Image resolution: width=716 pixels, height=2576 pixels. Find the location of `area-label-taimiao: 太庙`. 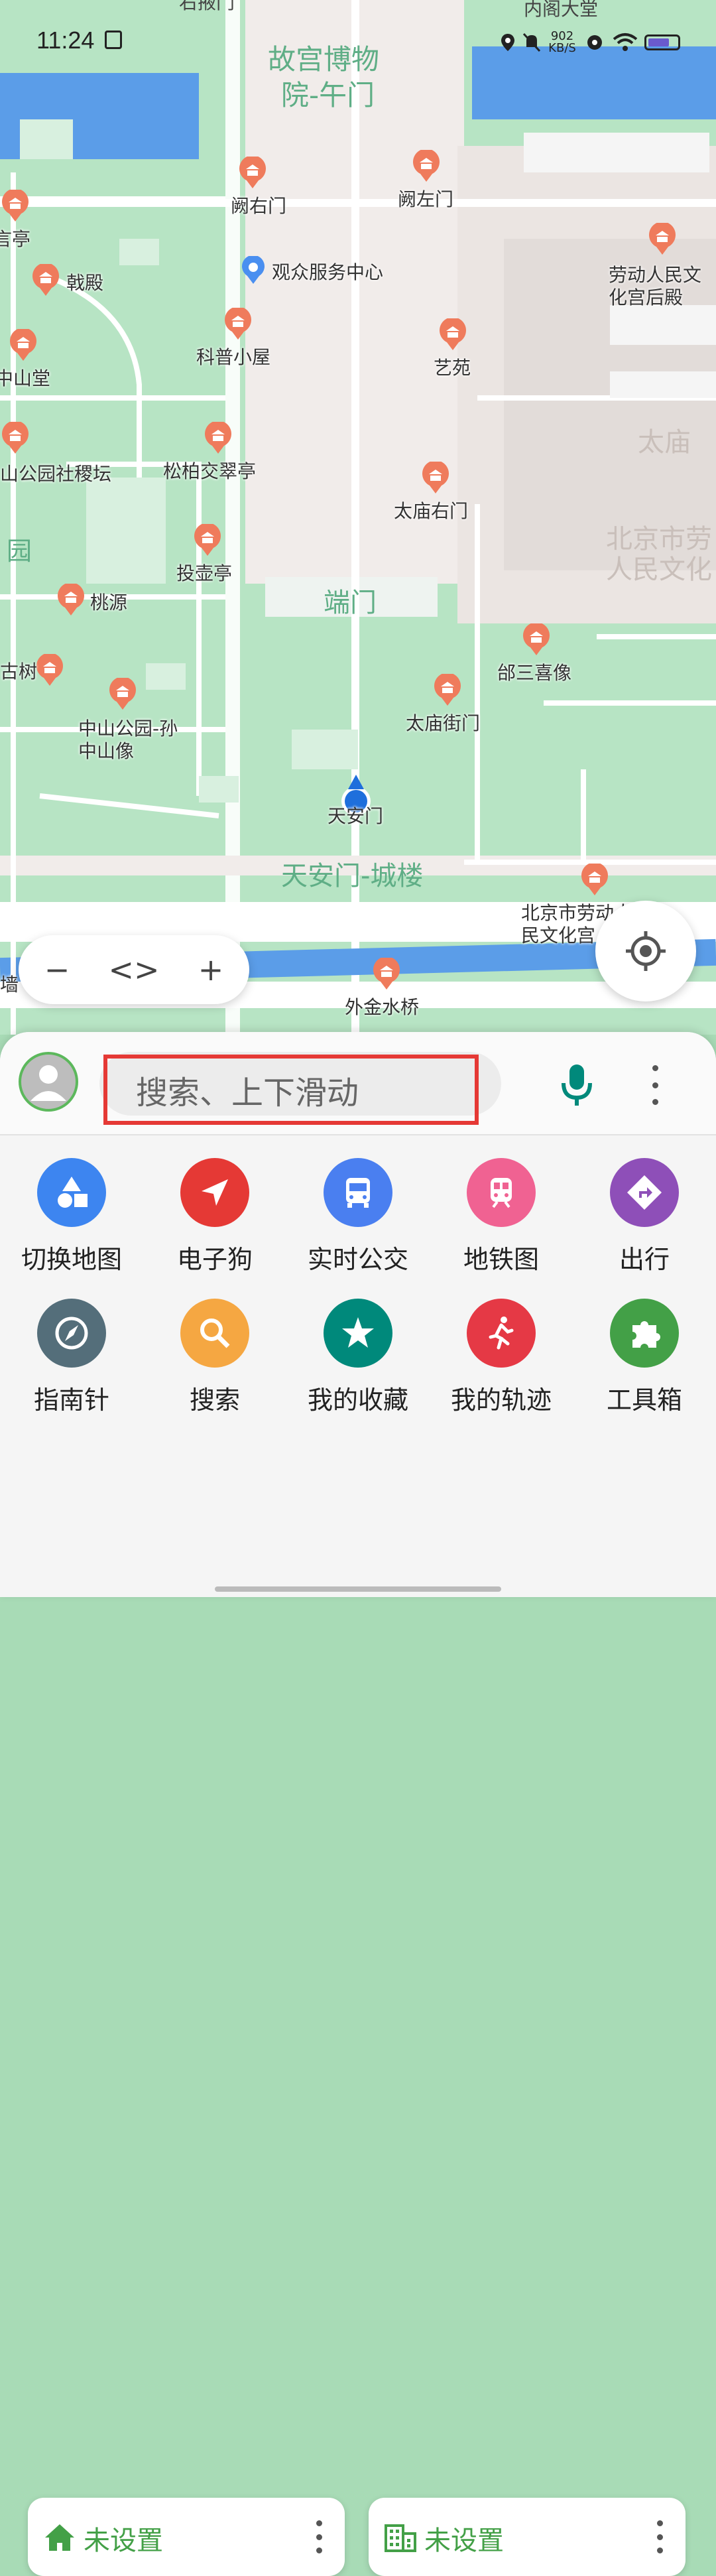

area-label-taimiao: 太庙 is located at coordinates (664, 443).